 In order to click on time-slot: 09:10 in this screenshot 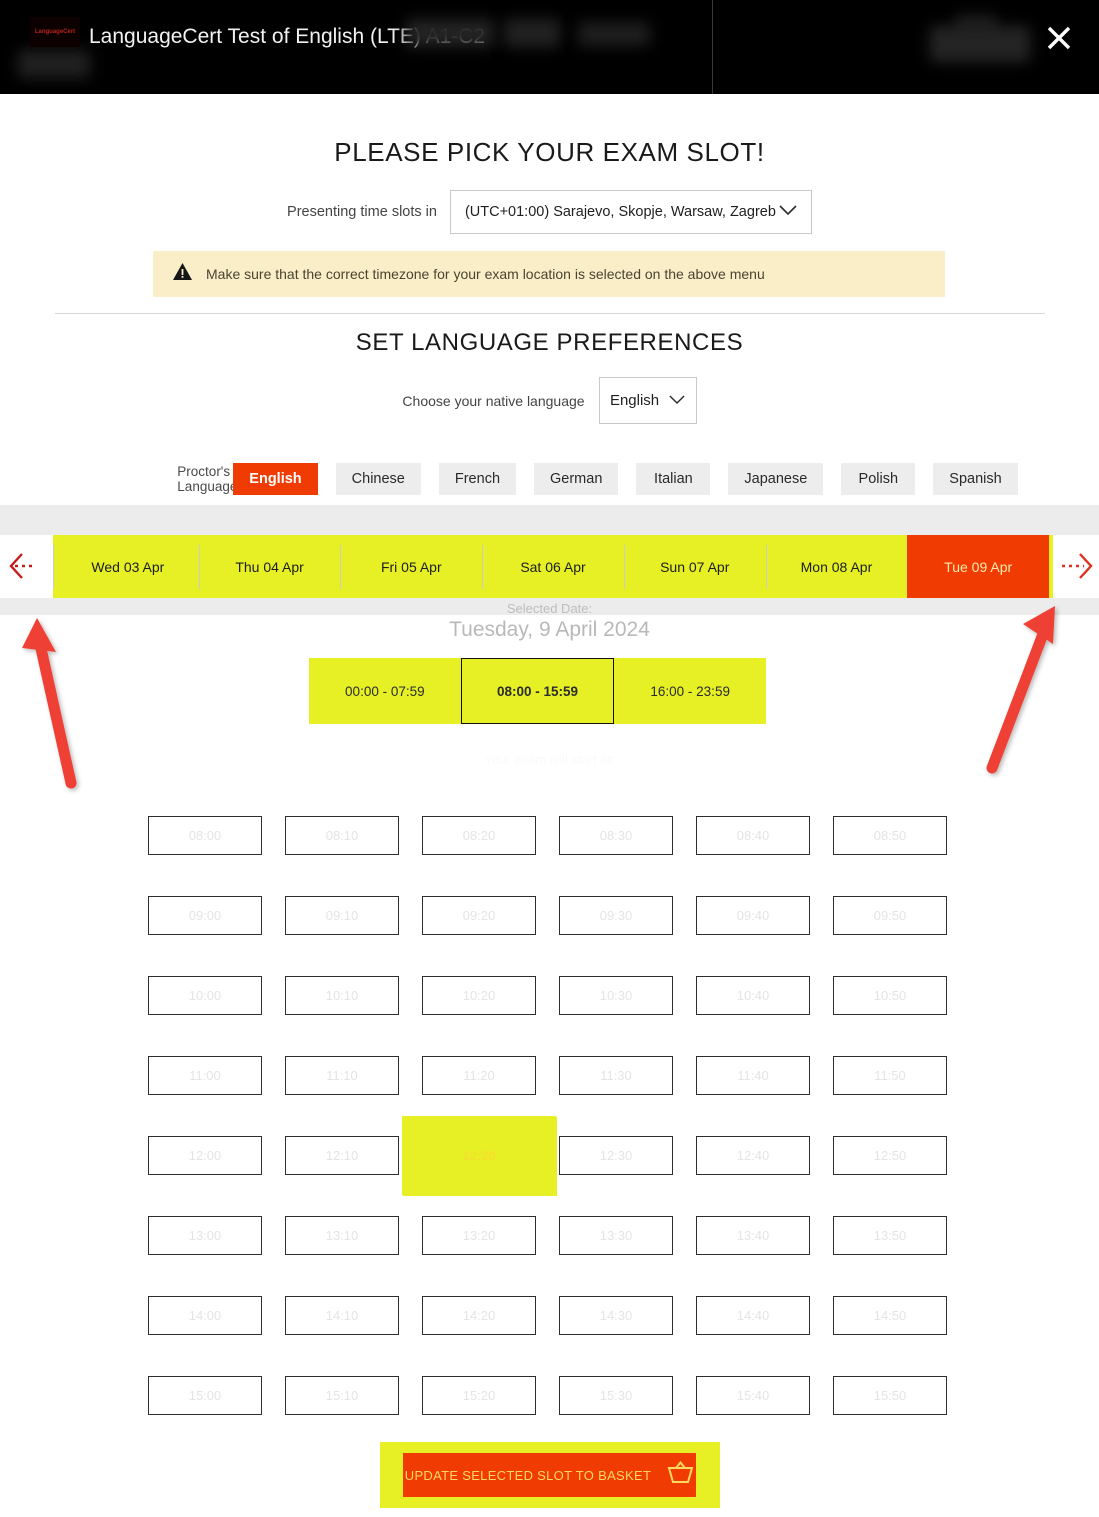, I will do `click(342, 915)`.